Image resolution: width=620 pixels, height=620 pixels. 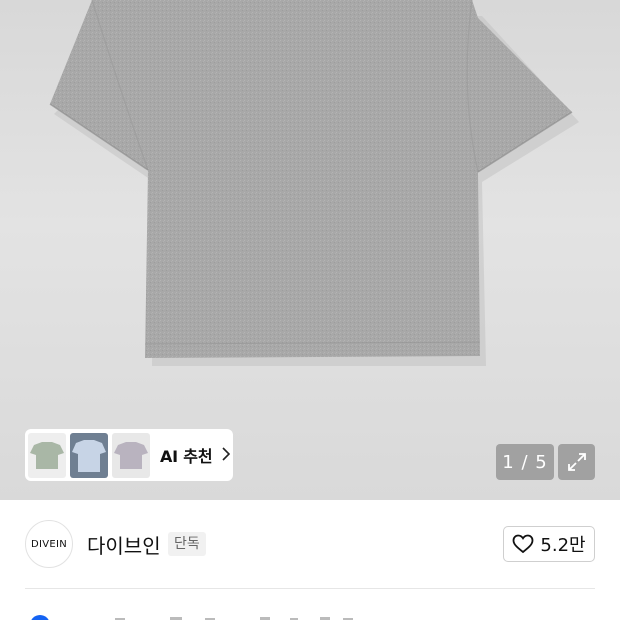 I want to click on brand-logo-text: DIVEIN, so click(x=49, y=544).